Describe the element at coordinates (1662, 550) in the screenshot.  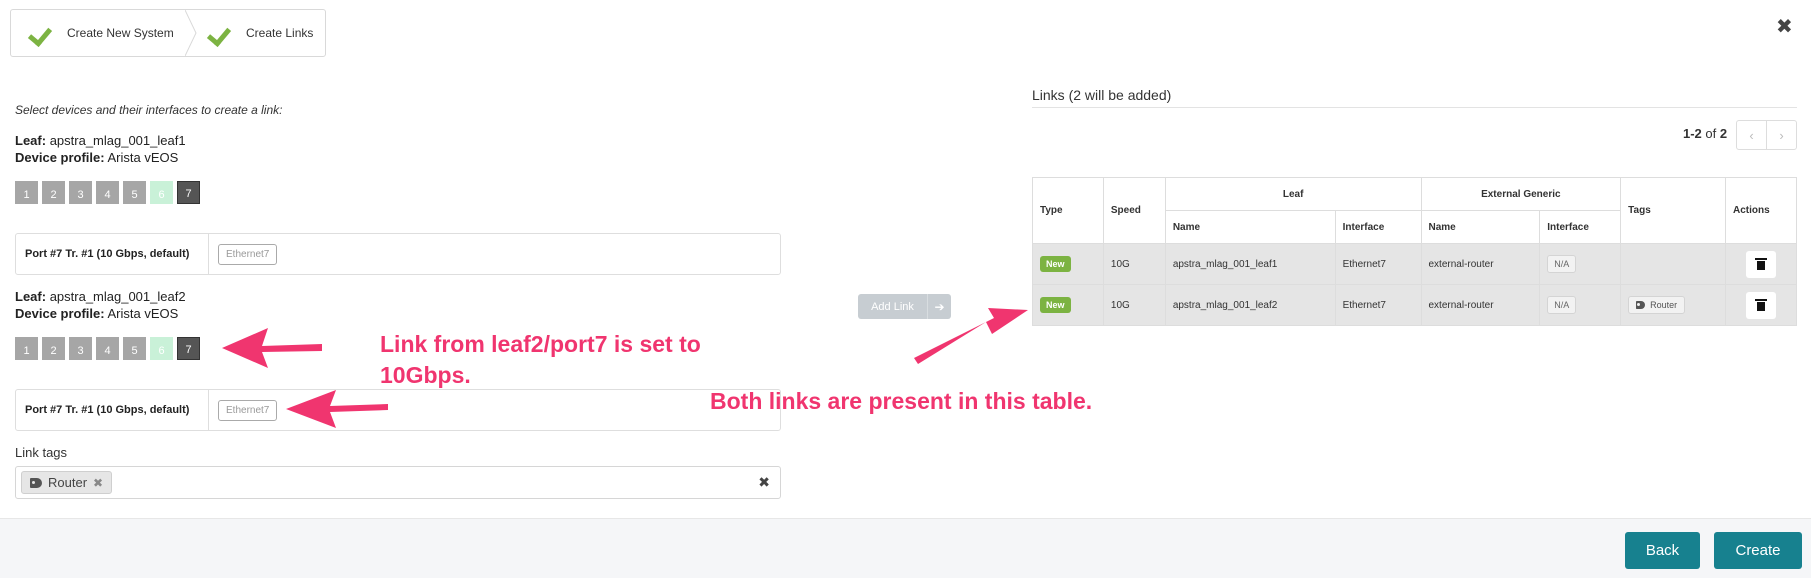
I see `back-button: Back` at that location.